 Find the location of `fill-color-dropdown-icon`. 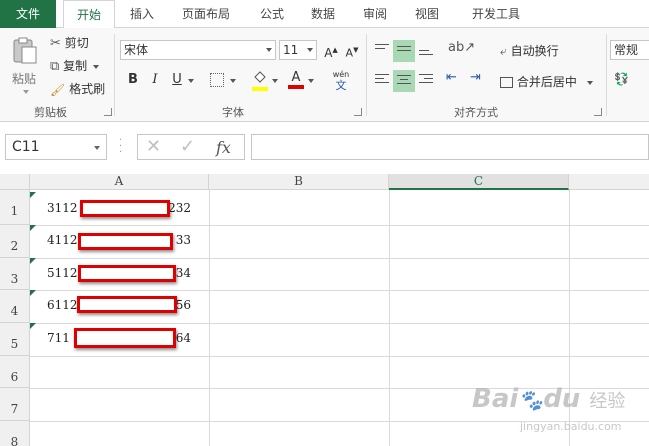

fill-color-dropdown-icon is located at coordinates (275, 81).